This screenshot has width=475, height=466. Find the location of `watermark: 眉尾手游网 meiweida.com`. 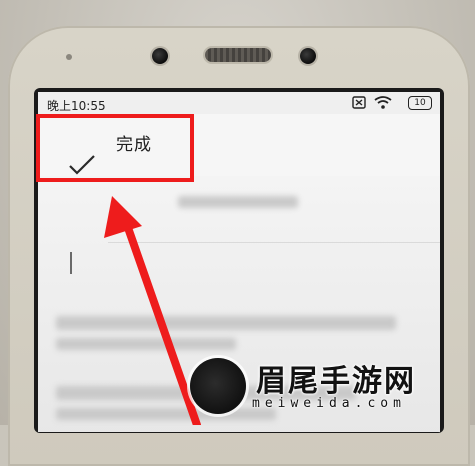

watermark: 眉尾手游网 meiweida.com is located at coordinates (332, 388).